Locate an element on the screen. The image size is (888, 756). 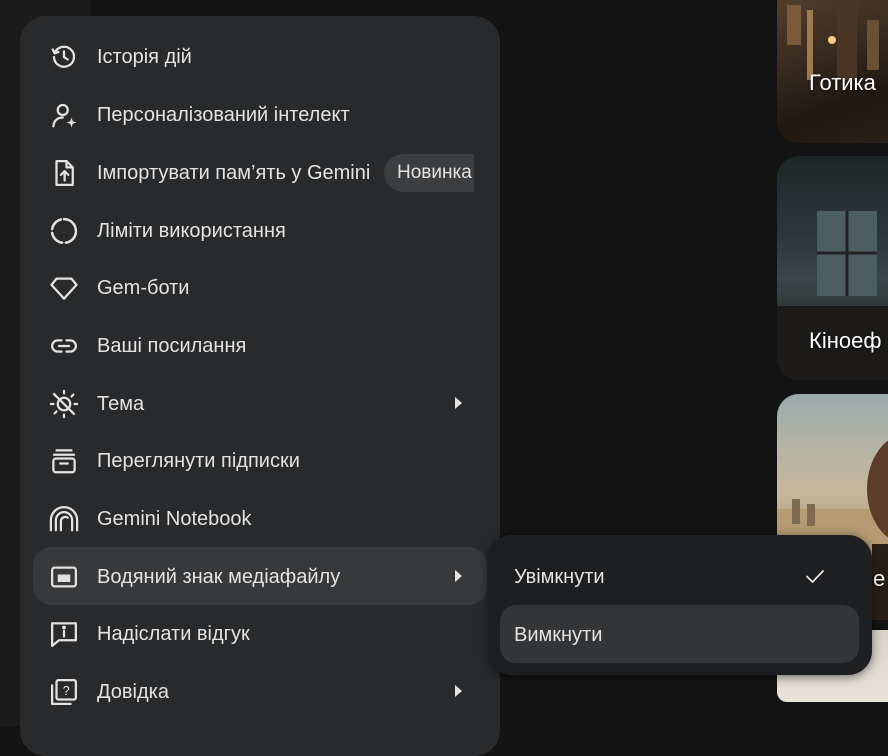
menu-item-media-watermark: Водяний знак медіафайлу is located at coordinates (260, 576).